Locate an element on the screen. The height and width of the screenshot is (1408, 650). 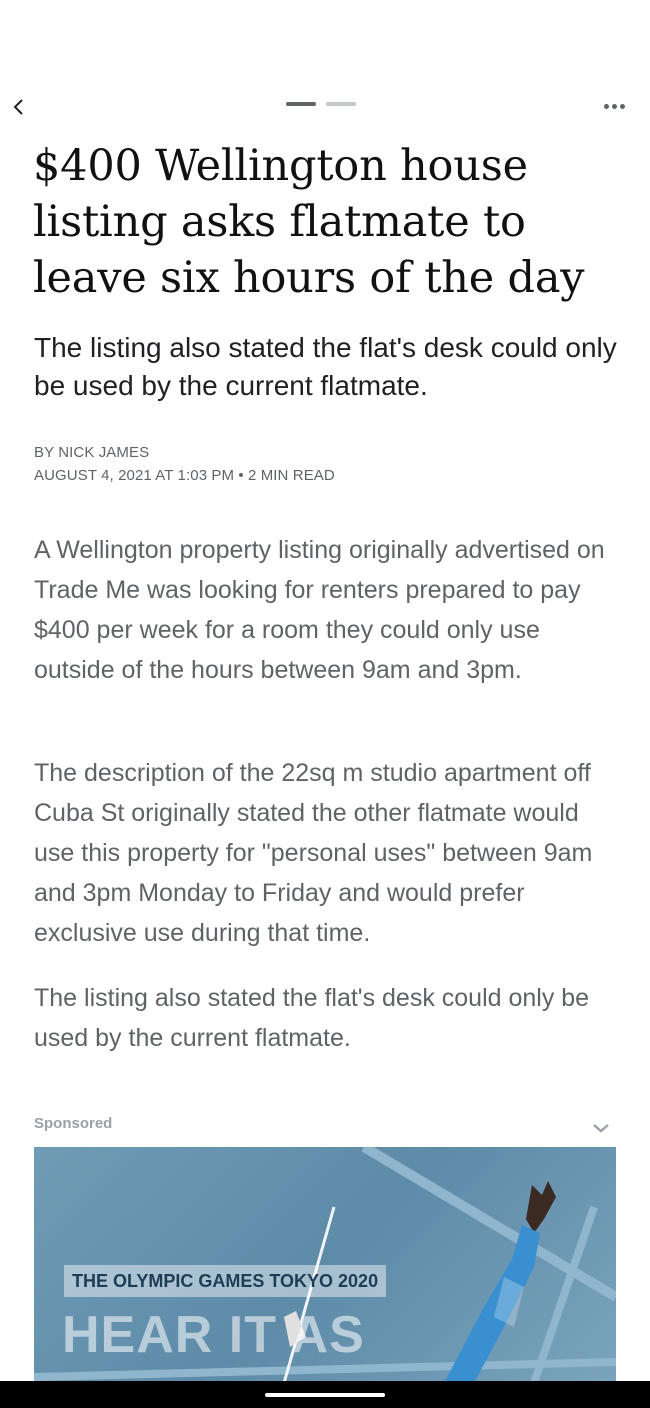
chevron-down-icon is located at coordinates (601, 1128).